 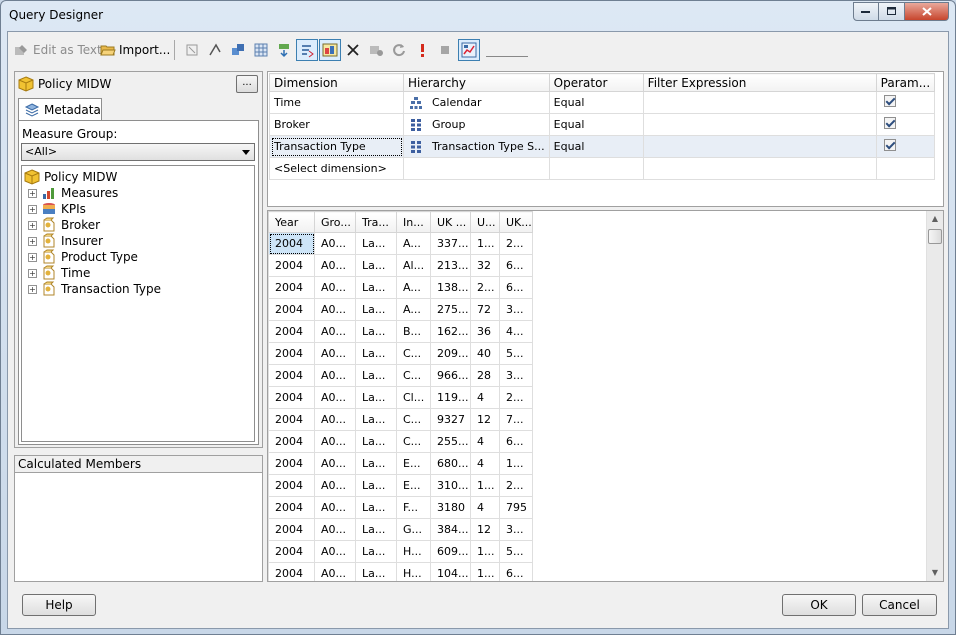 What do you see at coordinates (336, 124) in the screenshot?
I see `dimension-cell: Broker` at bounding box center [336, 124].